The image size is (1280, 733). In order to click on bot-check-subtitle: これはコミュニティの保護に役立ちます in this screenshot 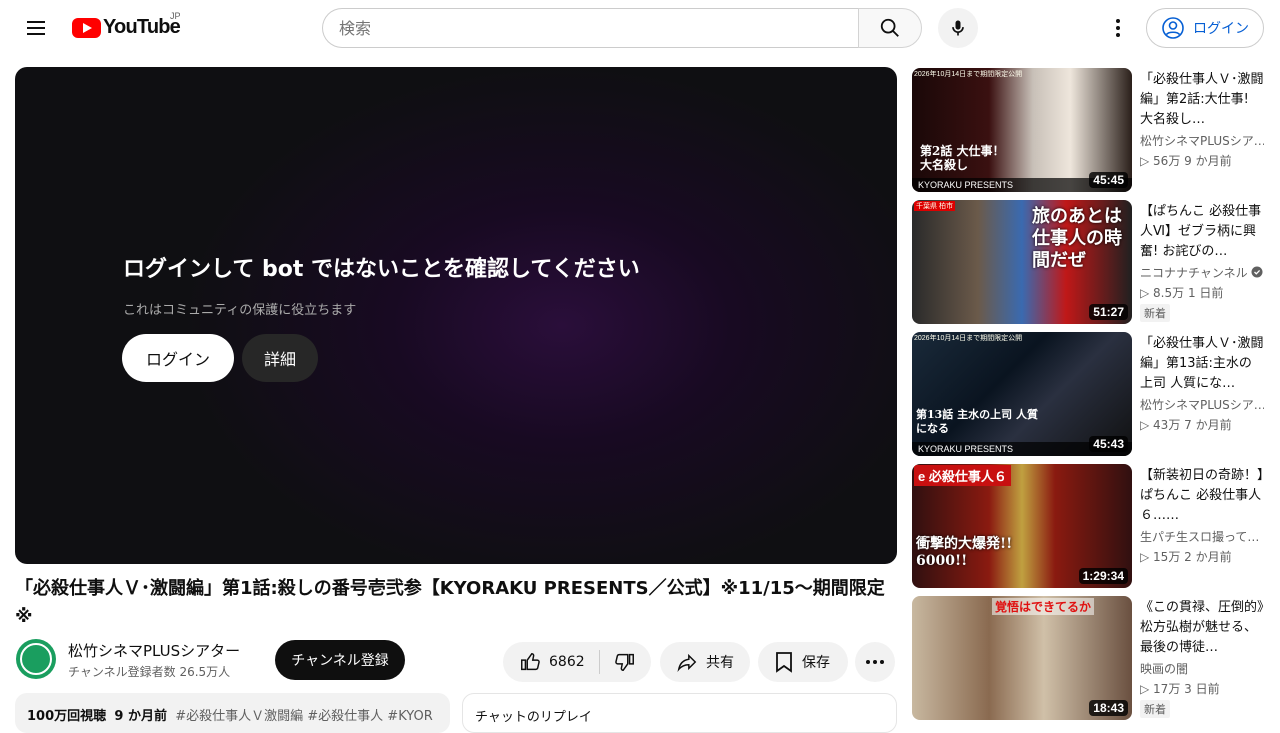, I will do `click(240, 310)`.